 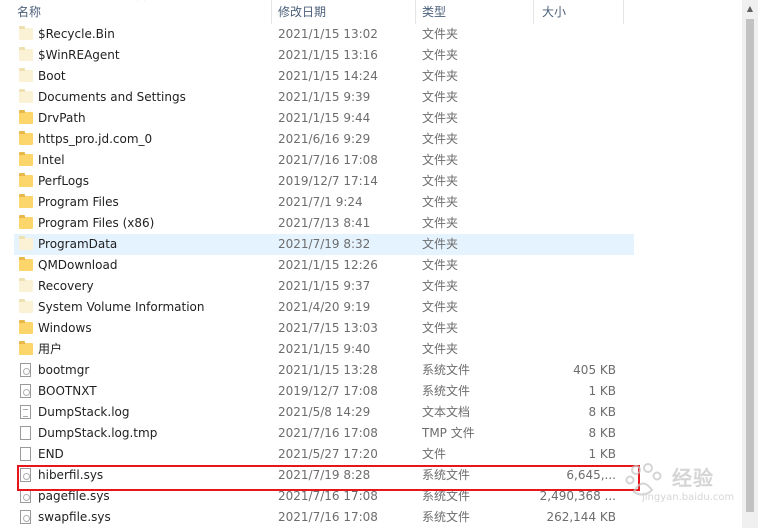 I want to click on file-row: https_pro.jd.com_0 2021/6/16 9:29 文件夹, so click(x=371, y=139).